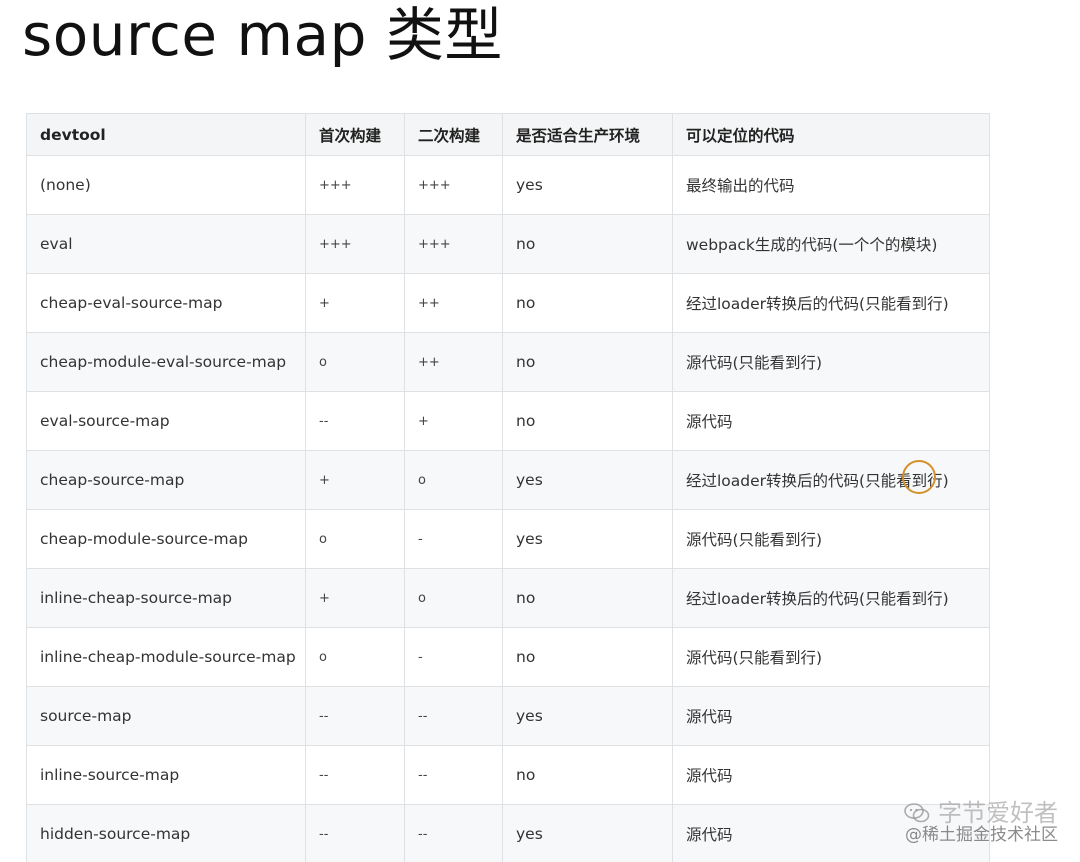 This screenshot has height=862, width=1080. I want to click on wechat-icon, so click(917, 813).